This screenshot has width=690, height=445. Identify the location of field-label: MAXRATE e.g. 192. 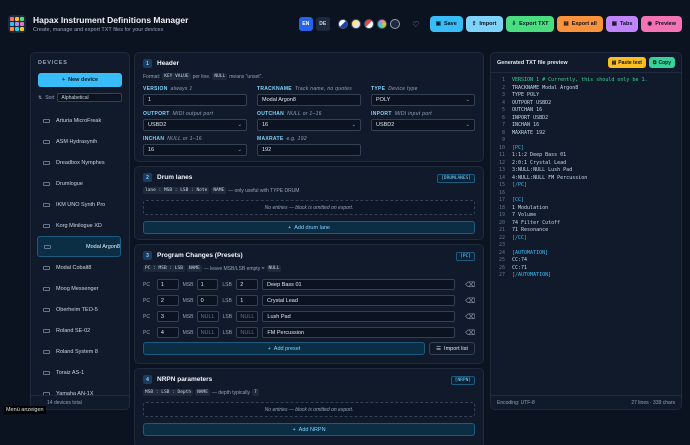
(309, 139).